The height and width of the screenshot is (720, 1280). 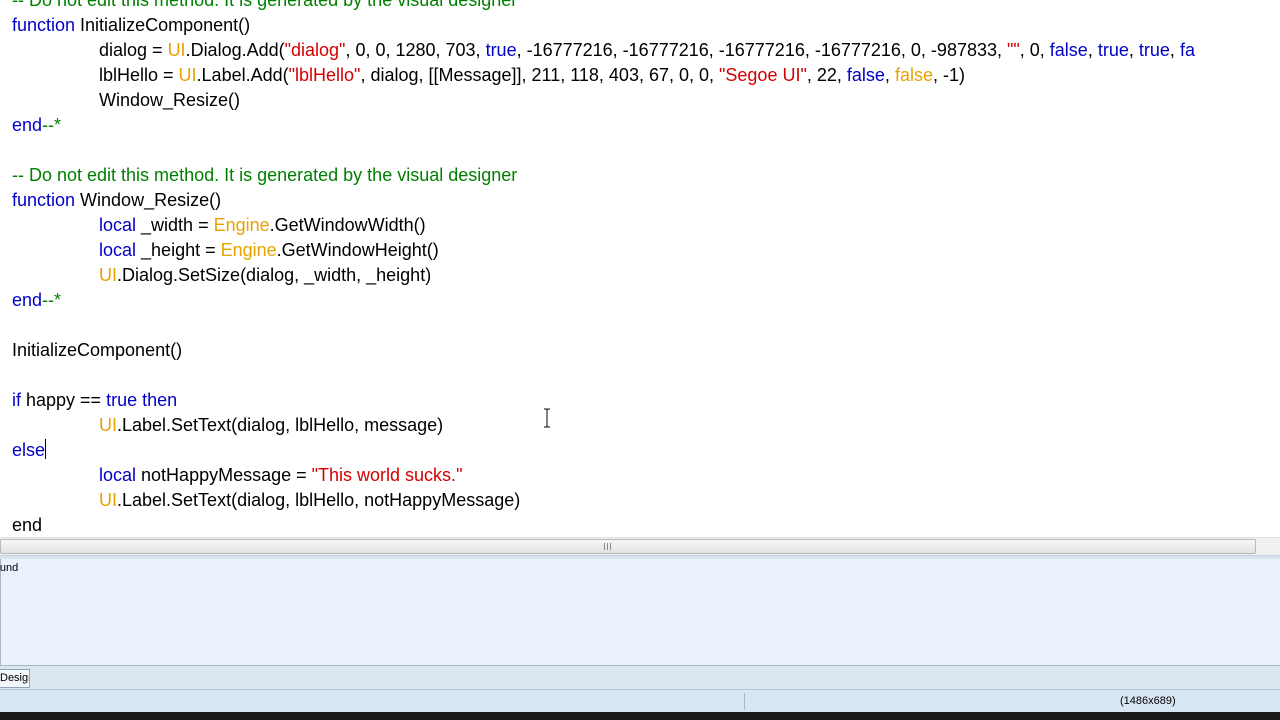 I want to click on tab-design: Design, so click(x=15, y=678).